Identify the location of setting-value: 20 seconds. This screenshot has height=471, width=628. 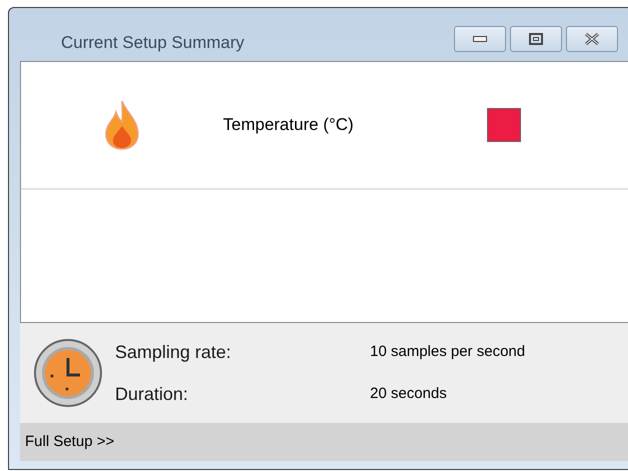
(409, 394).